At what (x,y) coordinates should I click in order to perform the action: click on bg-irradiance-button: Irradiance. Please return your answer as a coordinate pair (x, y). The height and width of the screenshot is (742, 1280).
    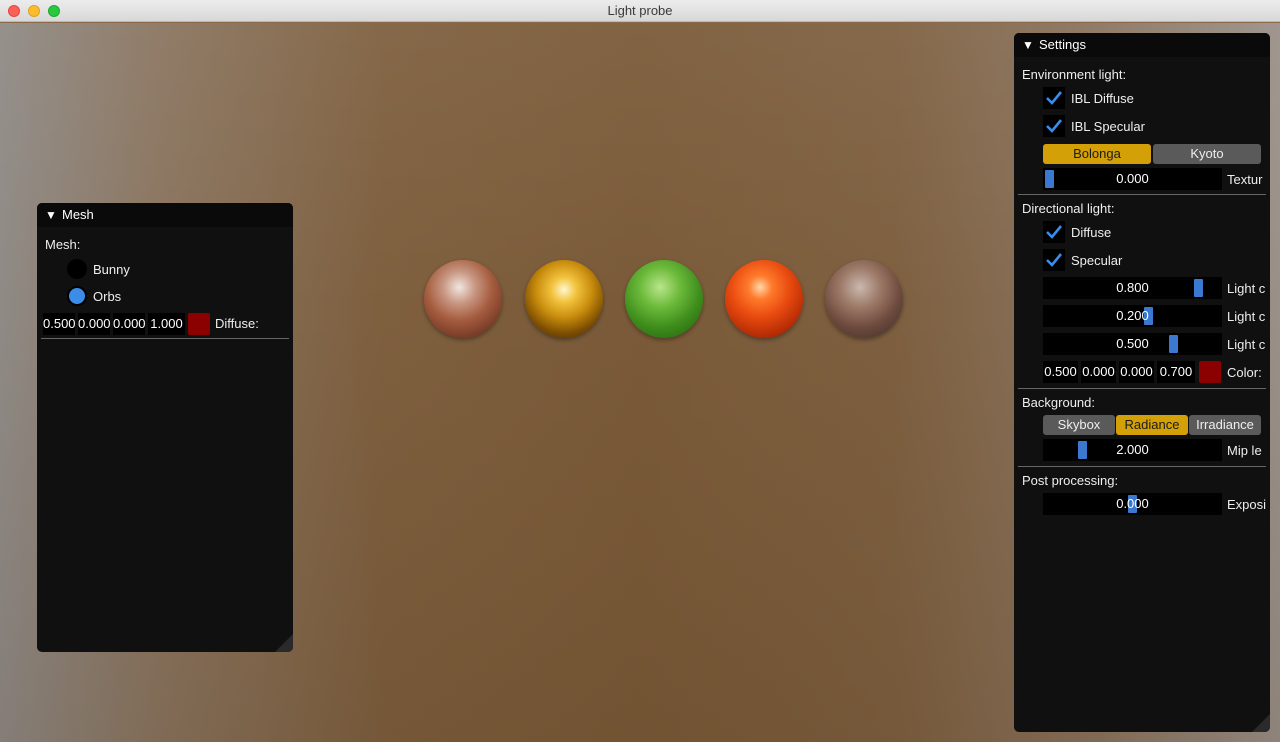
    Looking at the image, I should click on (1225, 425).